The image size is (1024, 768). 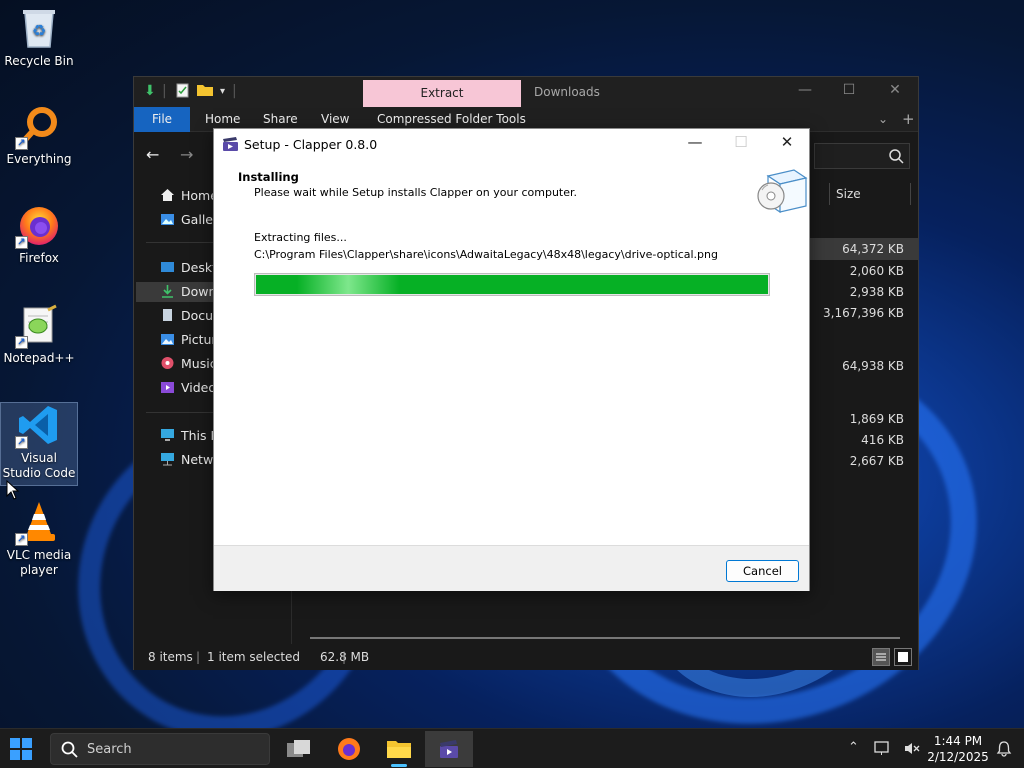 What do you see at coordinates (958, 741) in the screenshot?
I see `clock-time: 1:44 PM` at bounding box center [958, 741].